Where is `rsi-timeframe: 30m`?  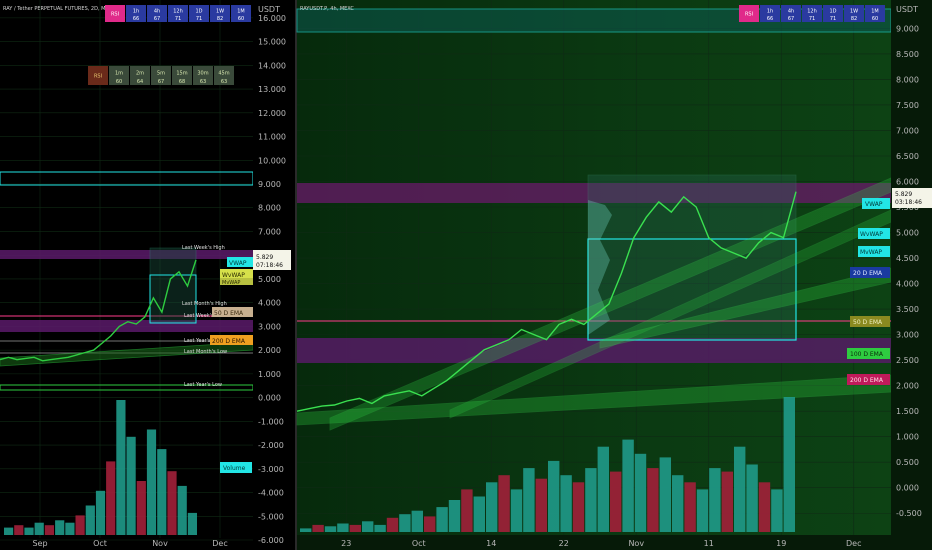 rsi-timeframe: 30m is located at coordinates (202, 74).